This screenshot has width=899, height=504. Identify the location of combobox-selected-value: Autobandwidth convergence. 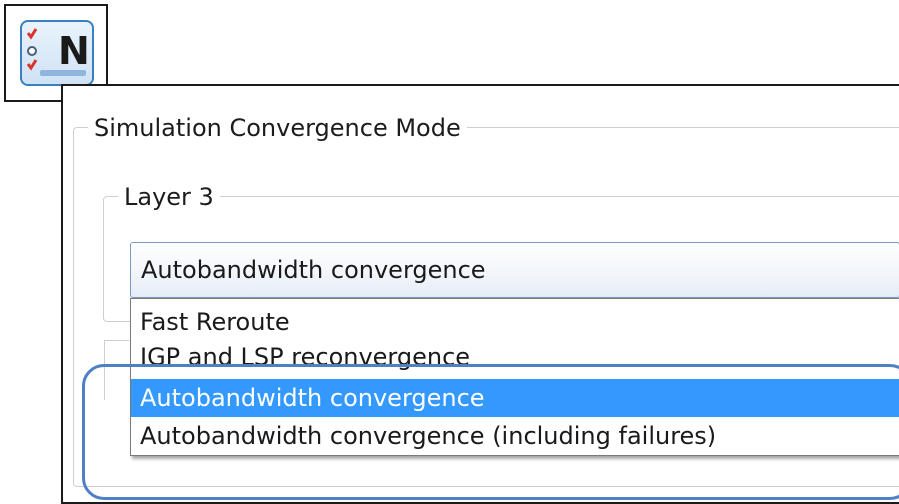
(313, 270).